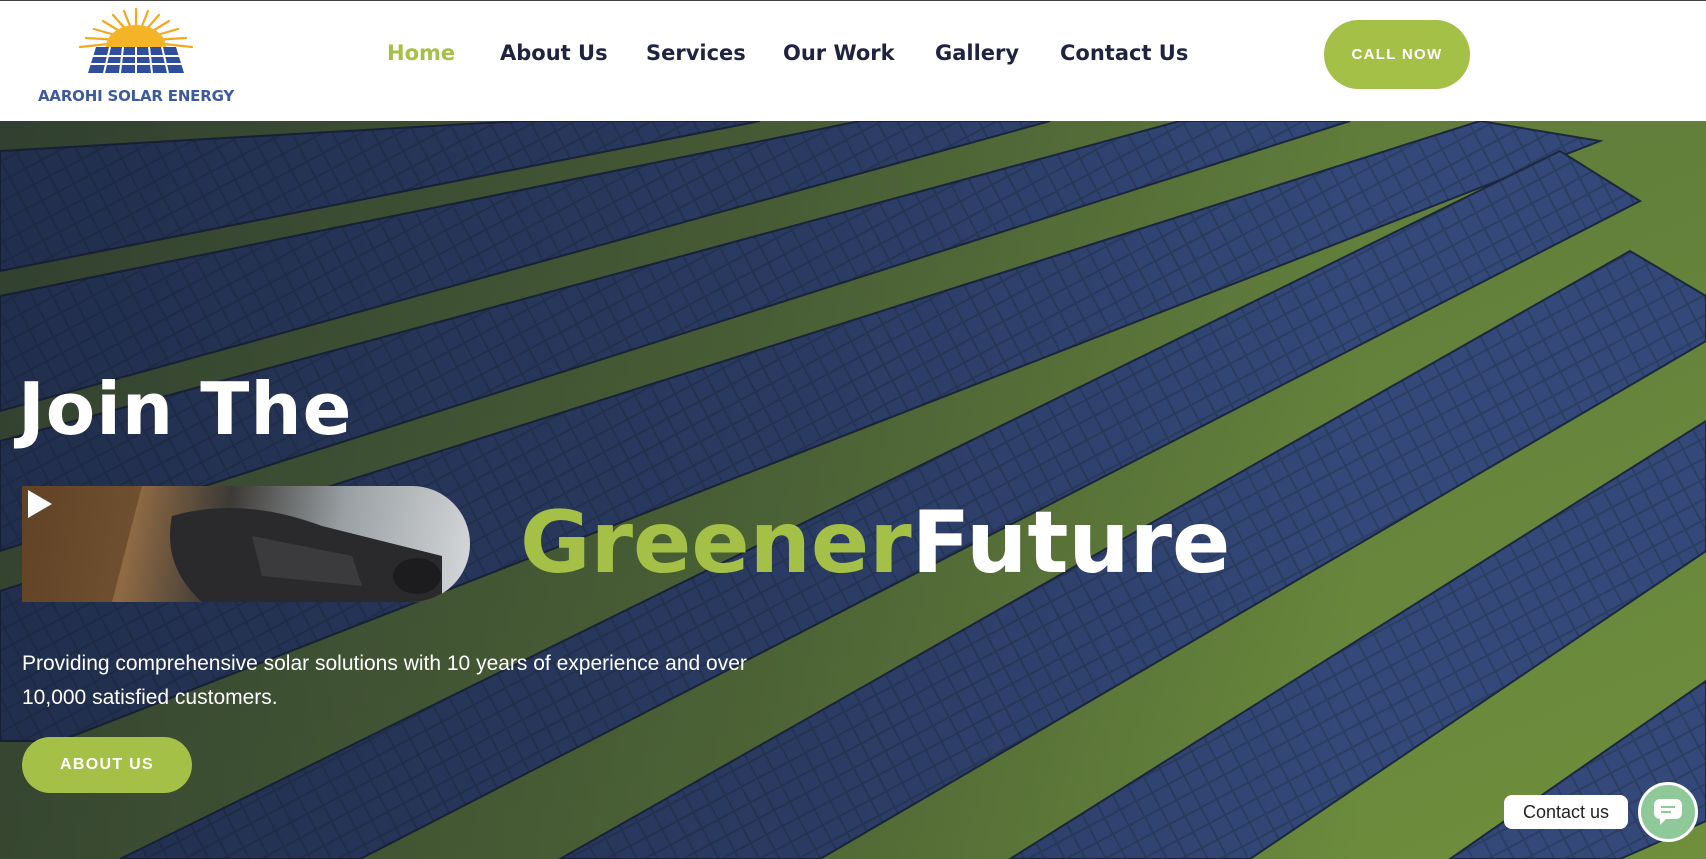  Describe the element at coordinates (1124, 53) in the screenshot. I see `nav-contact-us: Contact Us` at that location.